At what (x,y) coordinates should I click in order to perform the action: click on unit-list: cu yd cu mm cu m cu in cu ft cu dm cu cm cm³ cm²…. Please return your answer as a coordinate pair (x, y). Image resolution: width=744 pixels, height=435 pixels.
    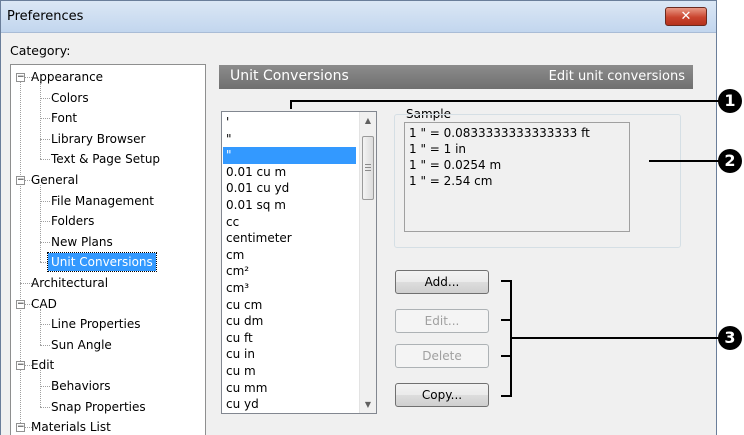
    Looking at the image, I should click on (299, 262).